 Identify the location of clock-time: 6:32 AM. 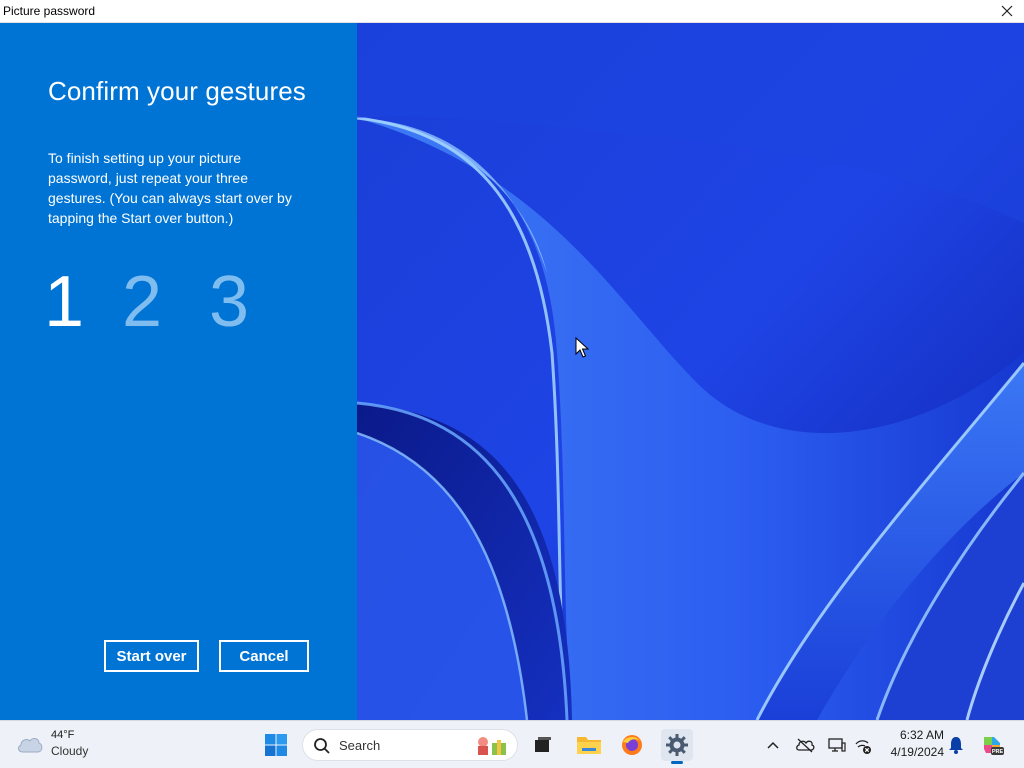
(921, 735).